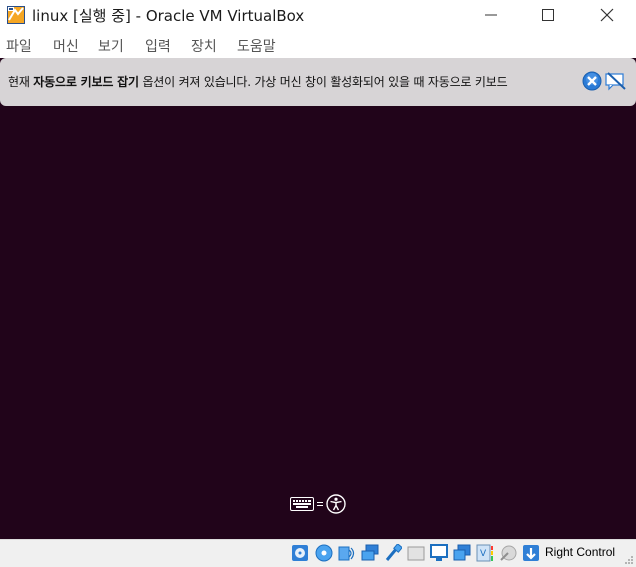 The width and height of the screenshot is (636, 567). What do you see at coordinates (168, 16) in the screenshot?
I see `window-title: linux [실행 중] - Oracle VM VirtualBox` at bounding box center [168, 16].